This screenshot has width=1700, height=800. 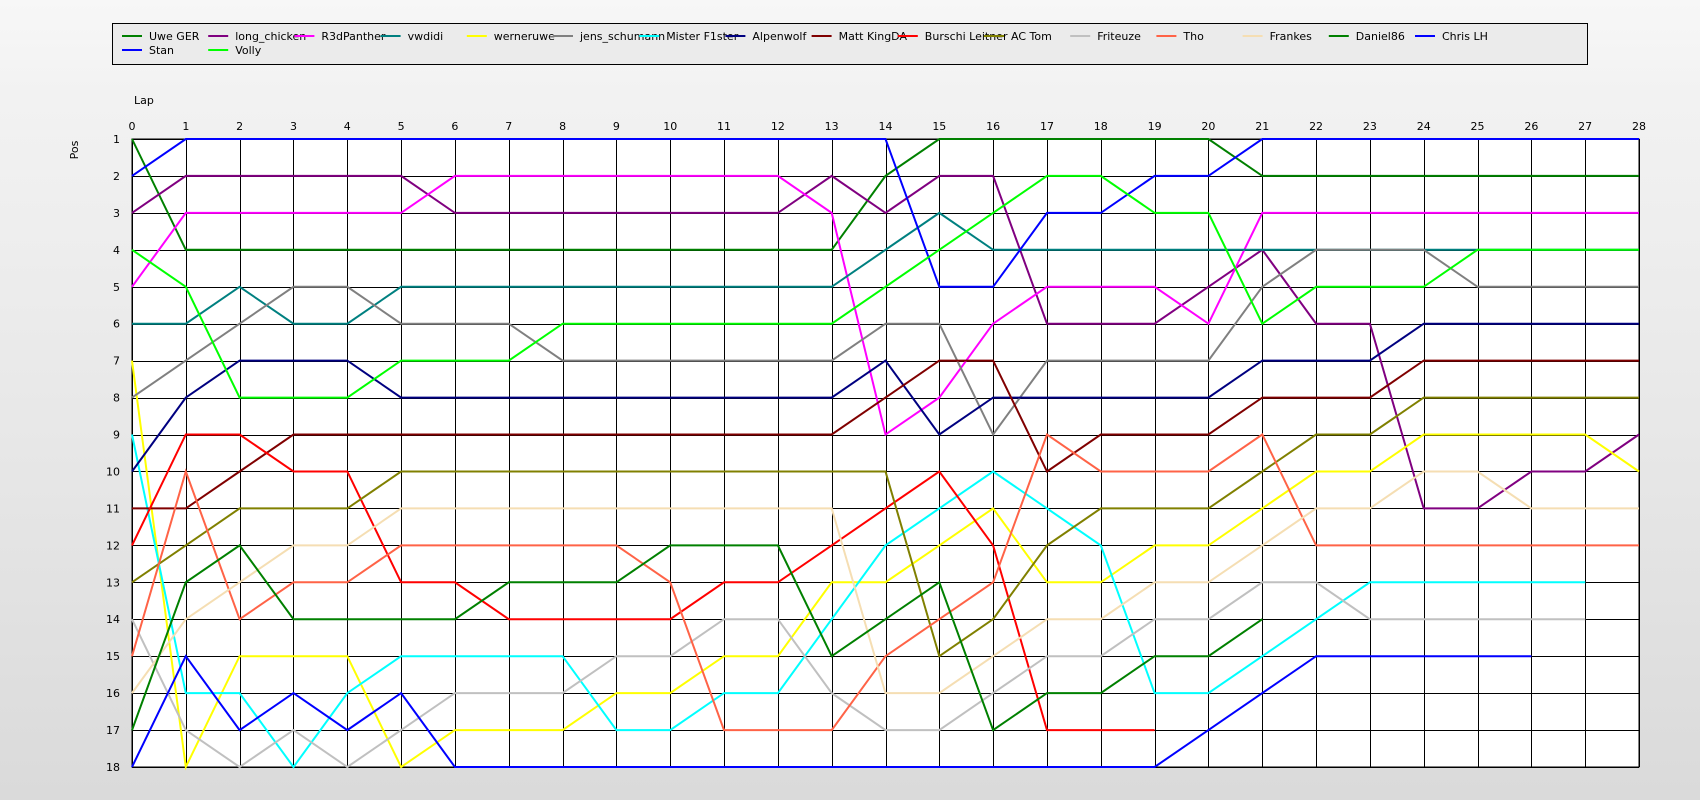 What do you see at coordinates (113, 471) in the screenshot?
I see `y-tick-label: 10` at bounding box center [113, 471].